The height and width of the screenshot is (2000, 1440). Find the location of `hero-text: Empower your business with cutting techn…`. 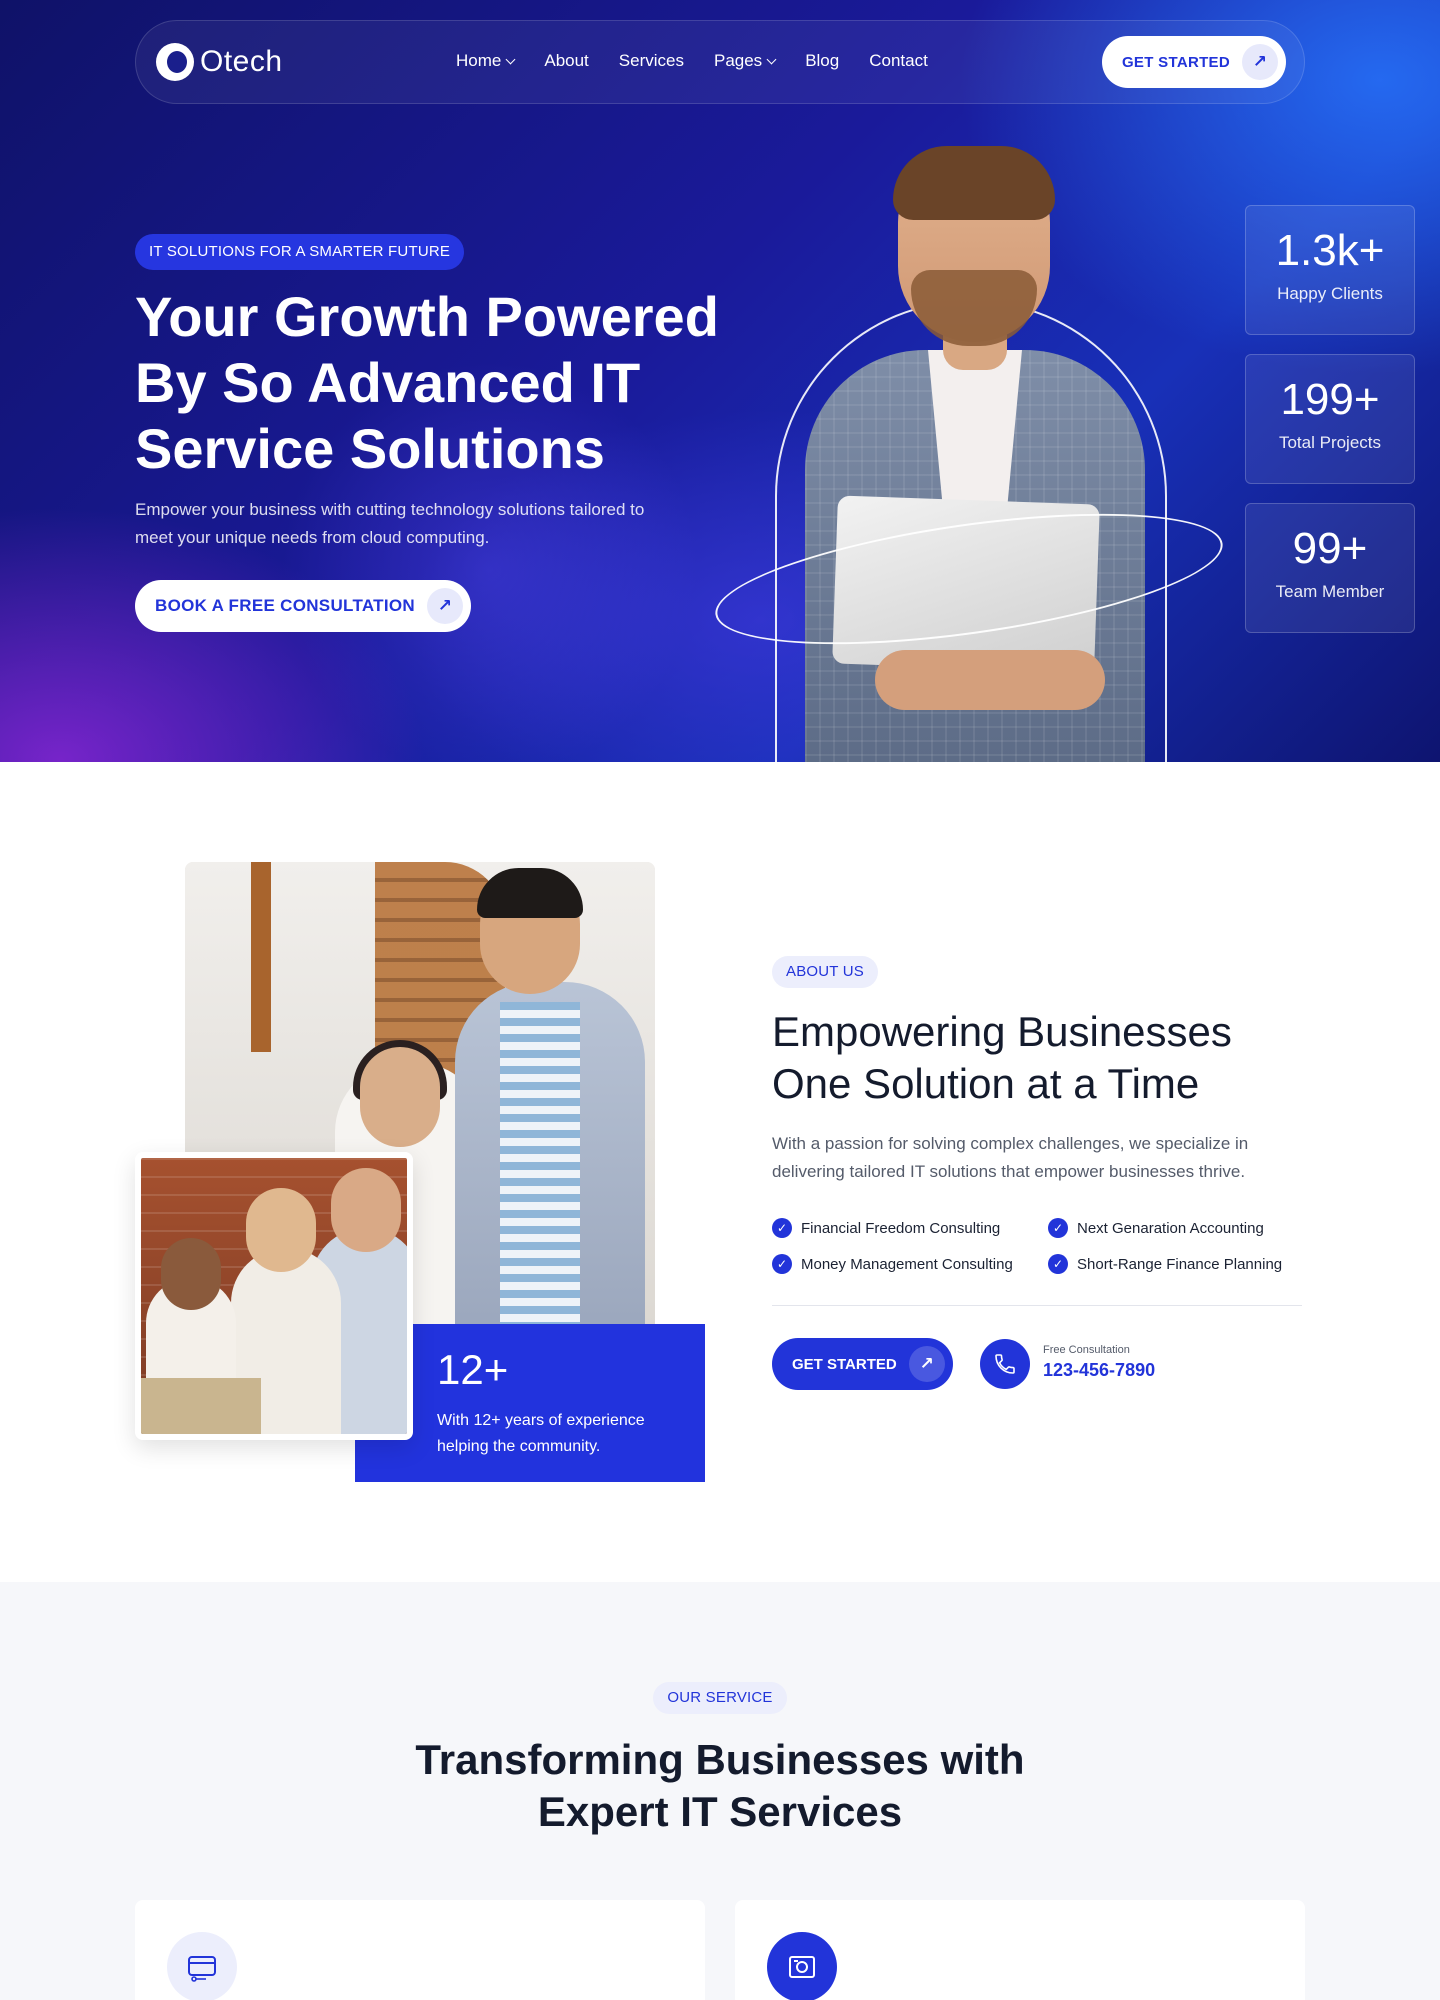

hero-text: Empower your business with cutting techn… is located at coordinates (390, 523).